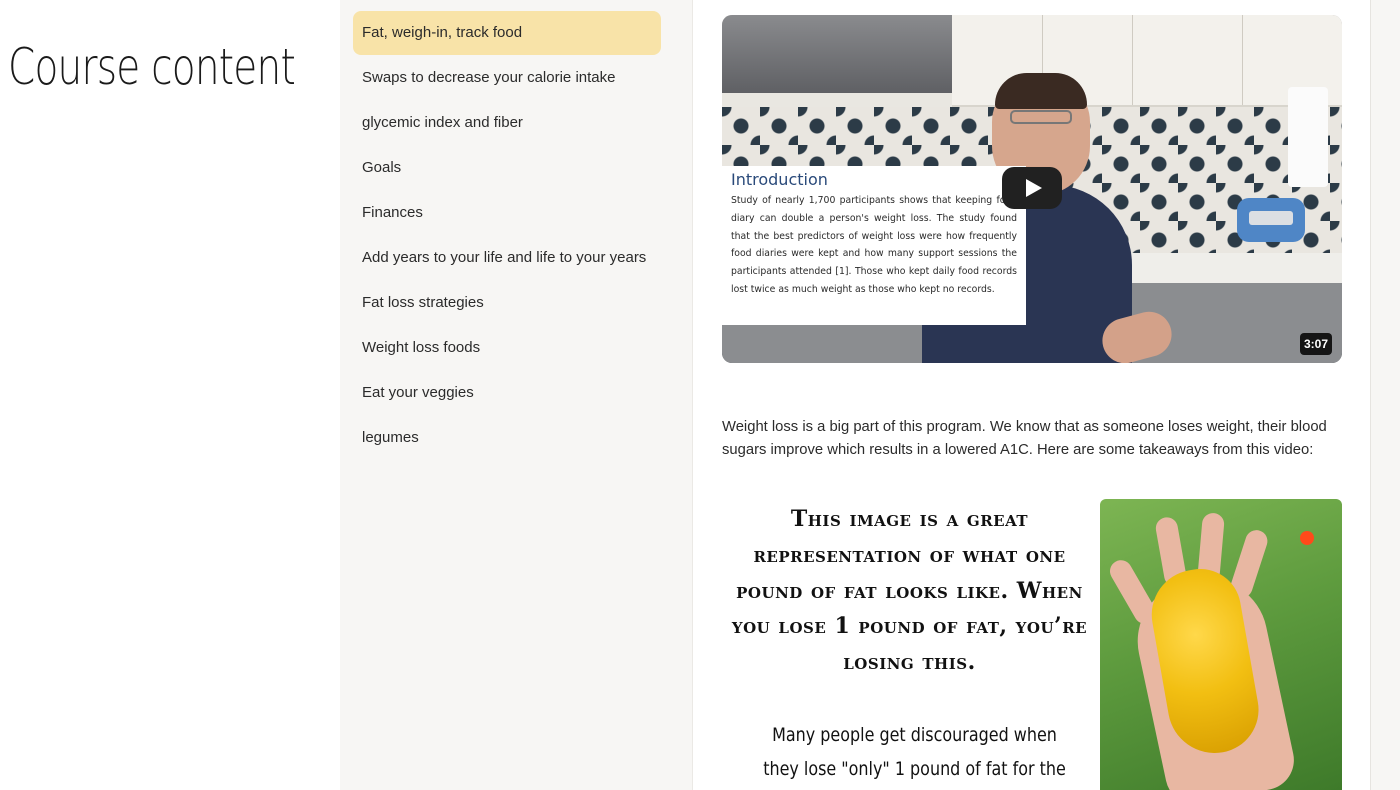 The height and width of the screenshot is (790, 1400). I want to click on play-icon, so click(1032, 188).